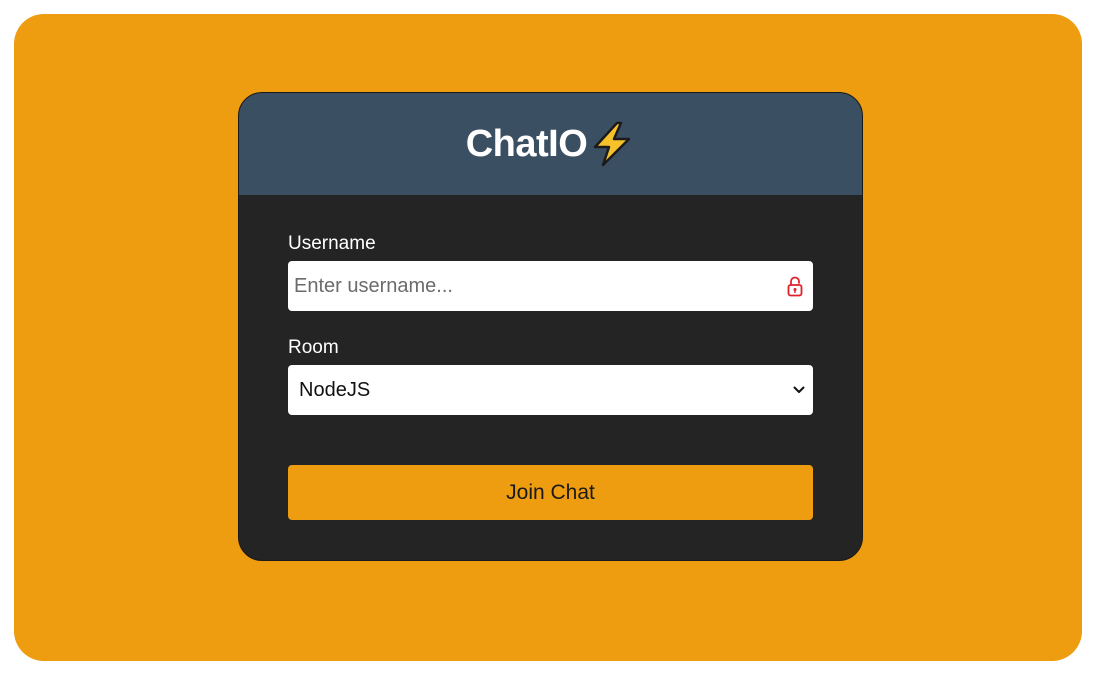 This screenshot has height=675, width=1096. Describe the element at coordinates (526, 286) in the screenshot. I see `username-input` at that location.